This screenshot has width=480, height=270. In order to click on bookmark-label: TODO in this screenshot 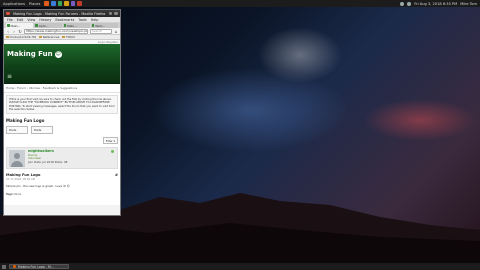, I will do `click(70, 37)`.